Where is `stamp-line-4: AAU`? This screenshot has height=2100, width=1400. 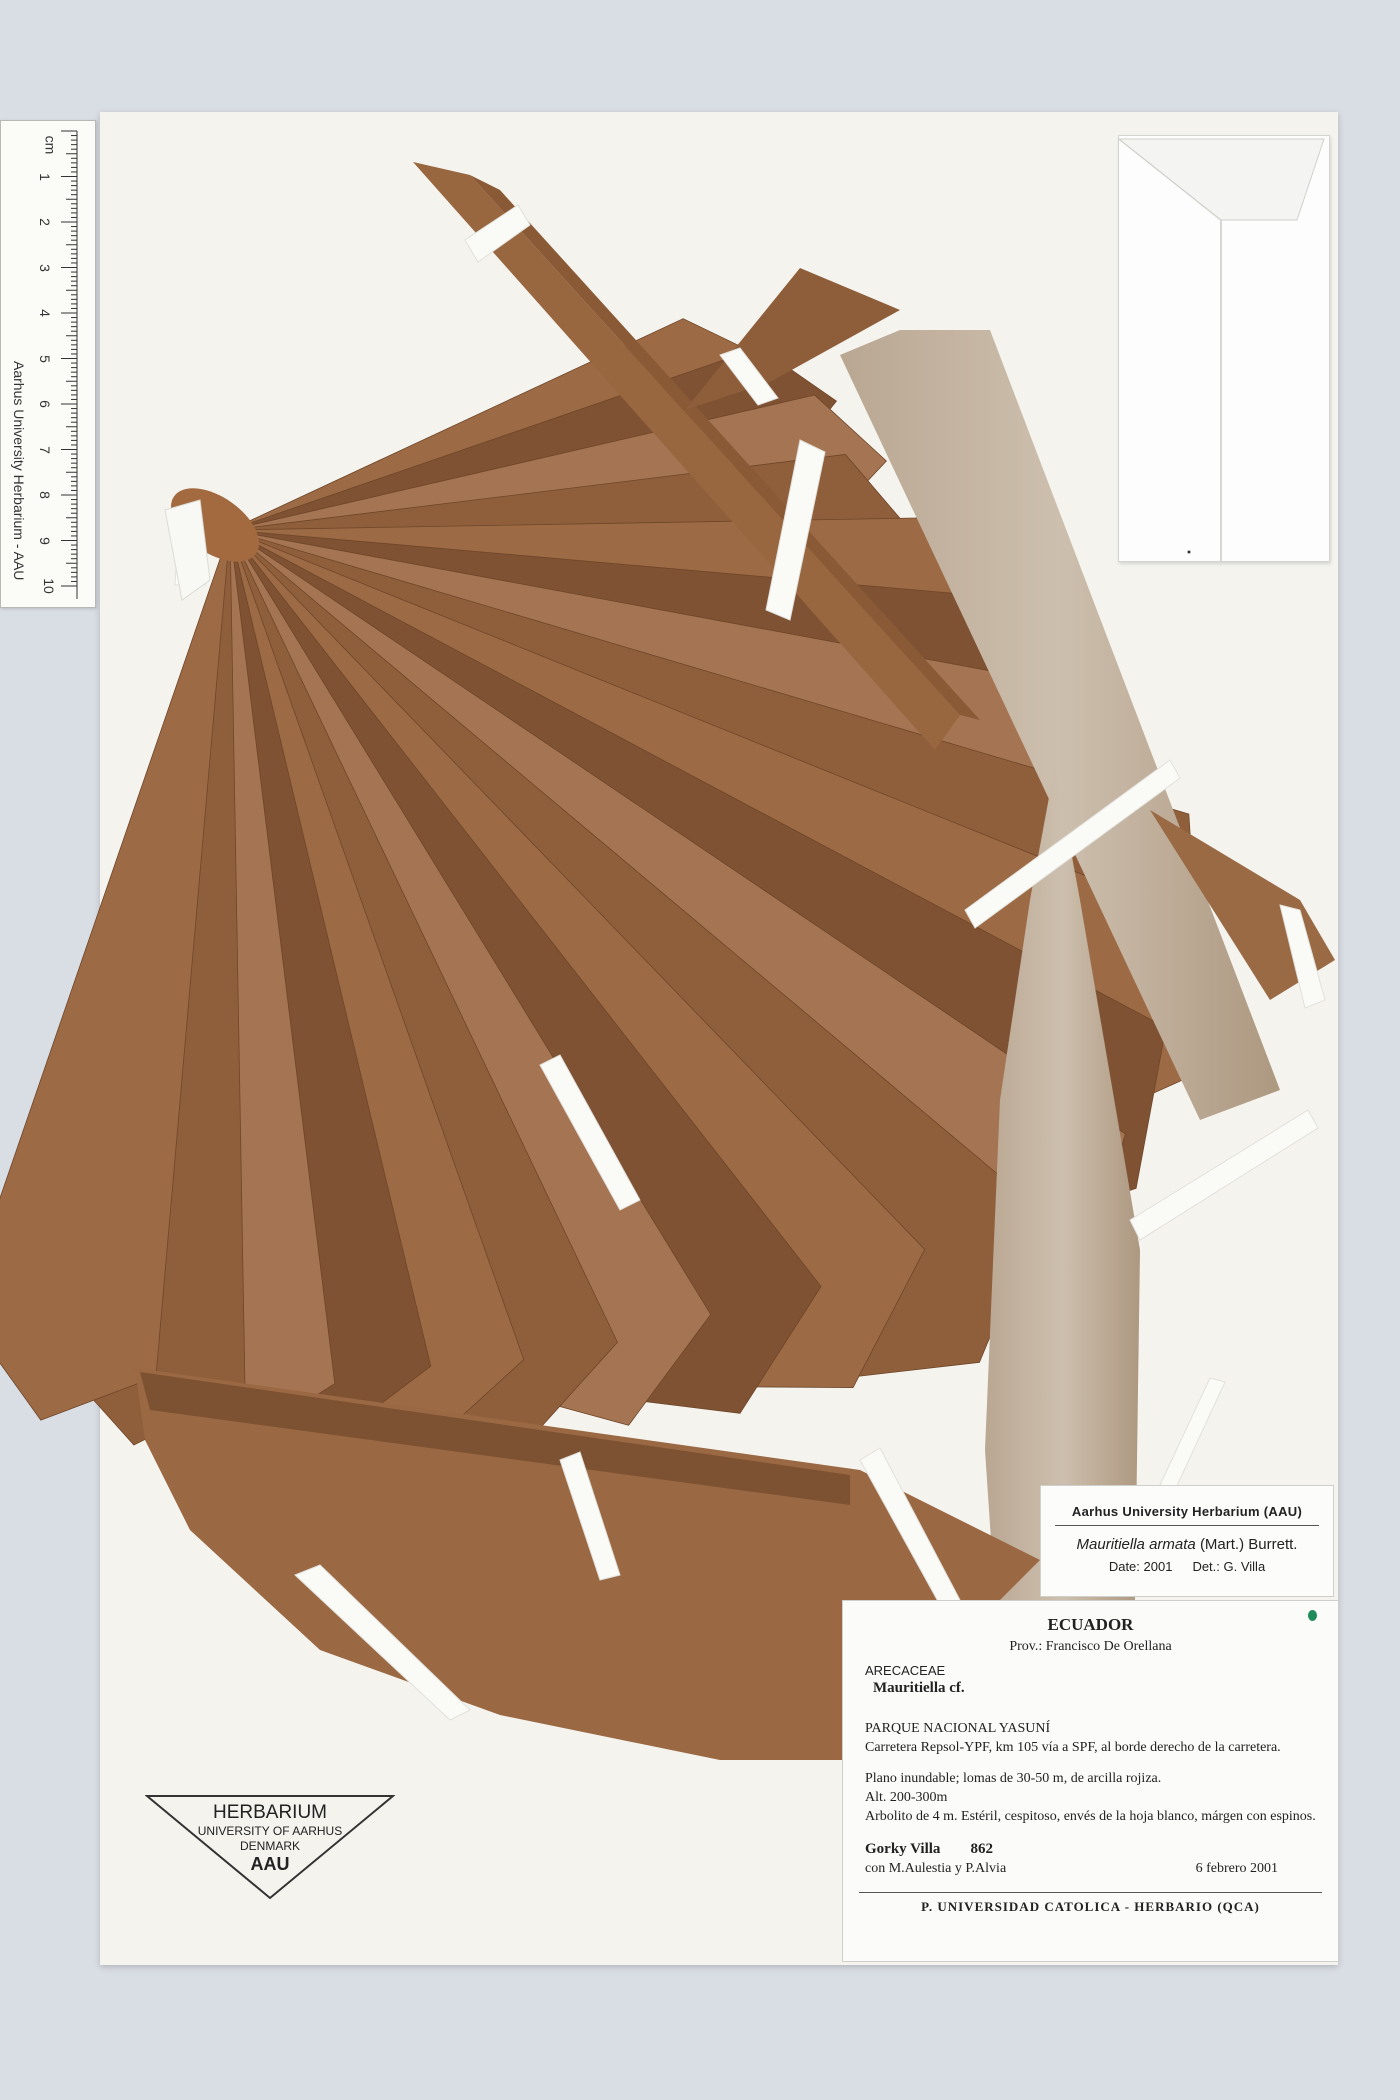 stamp-line-4: AAU is located at coordinates (270, 1864).